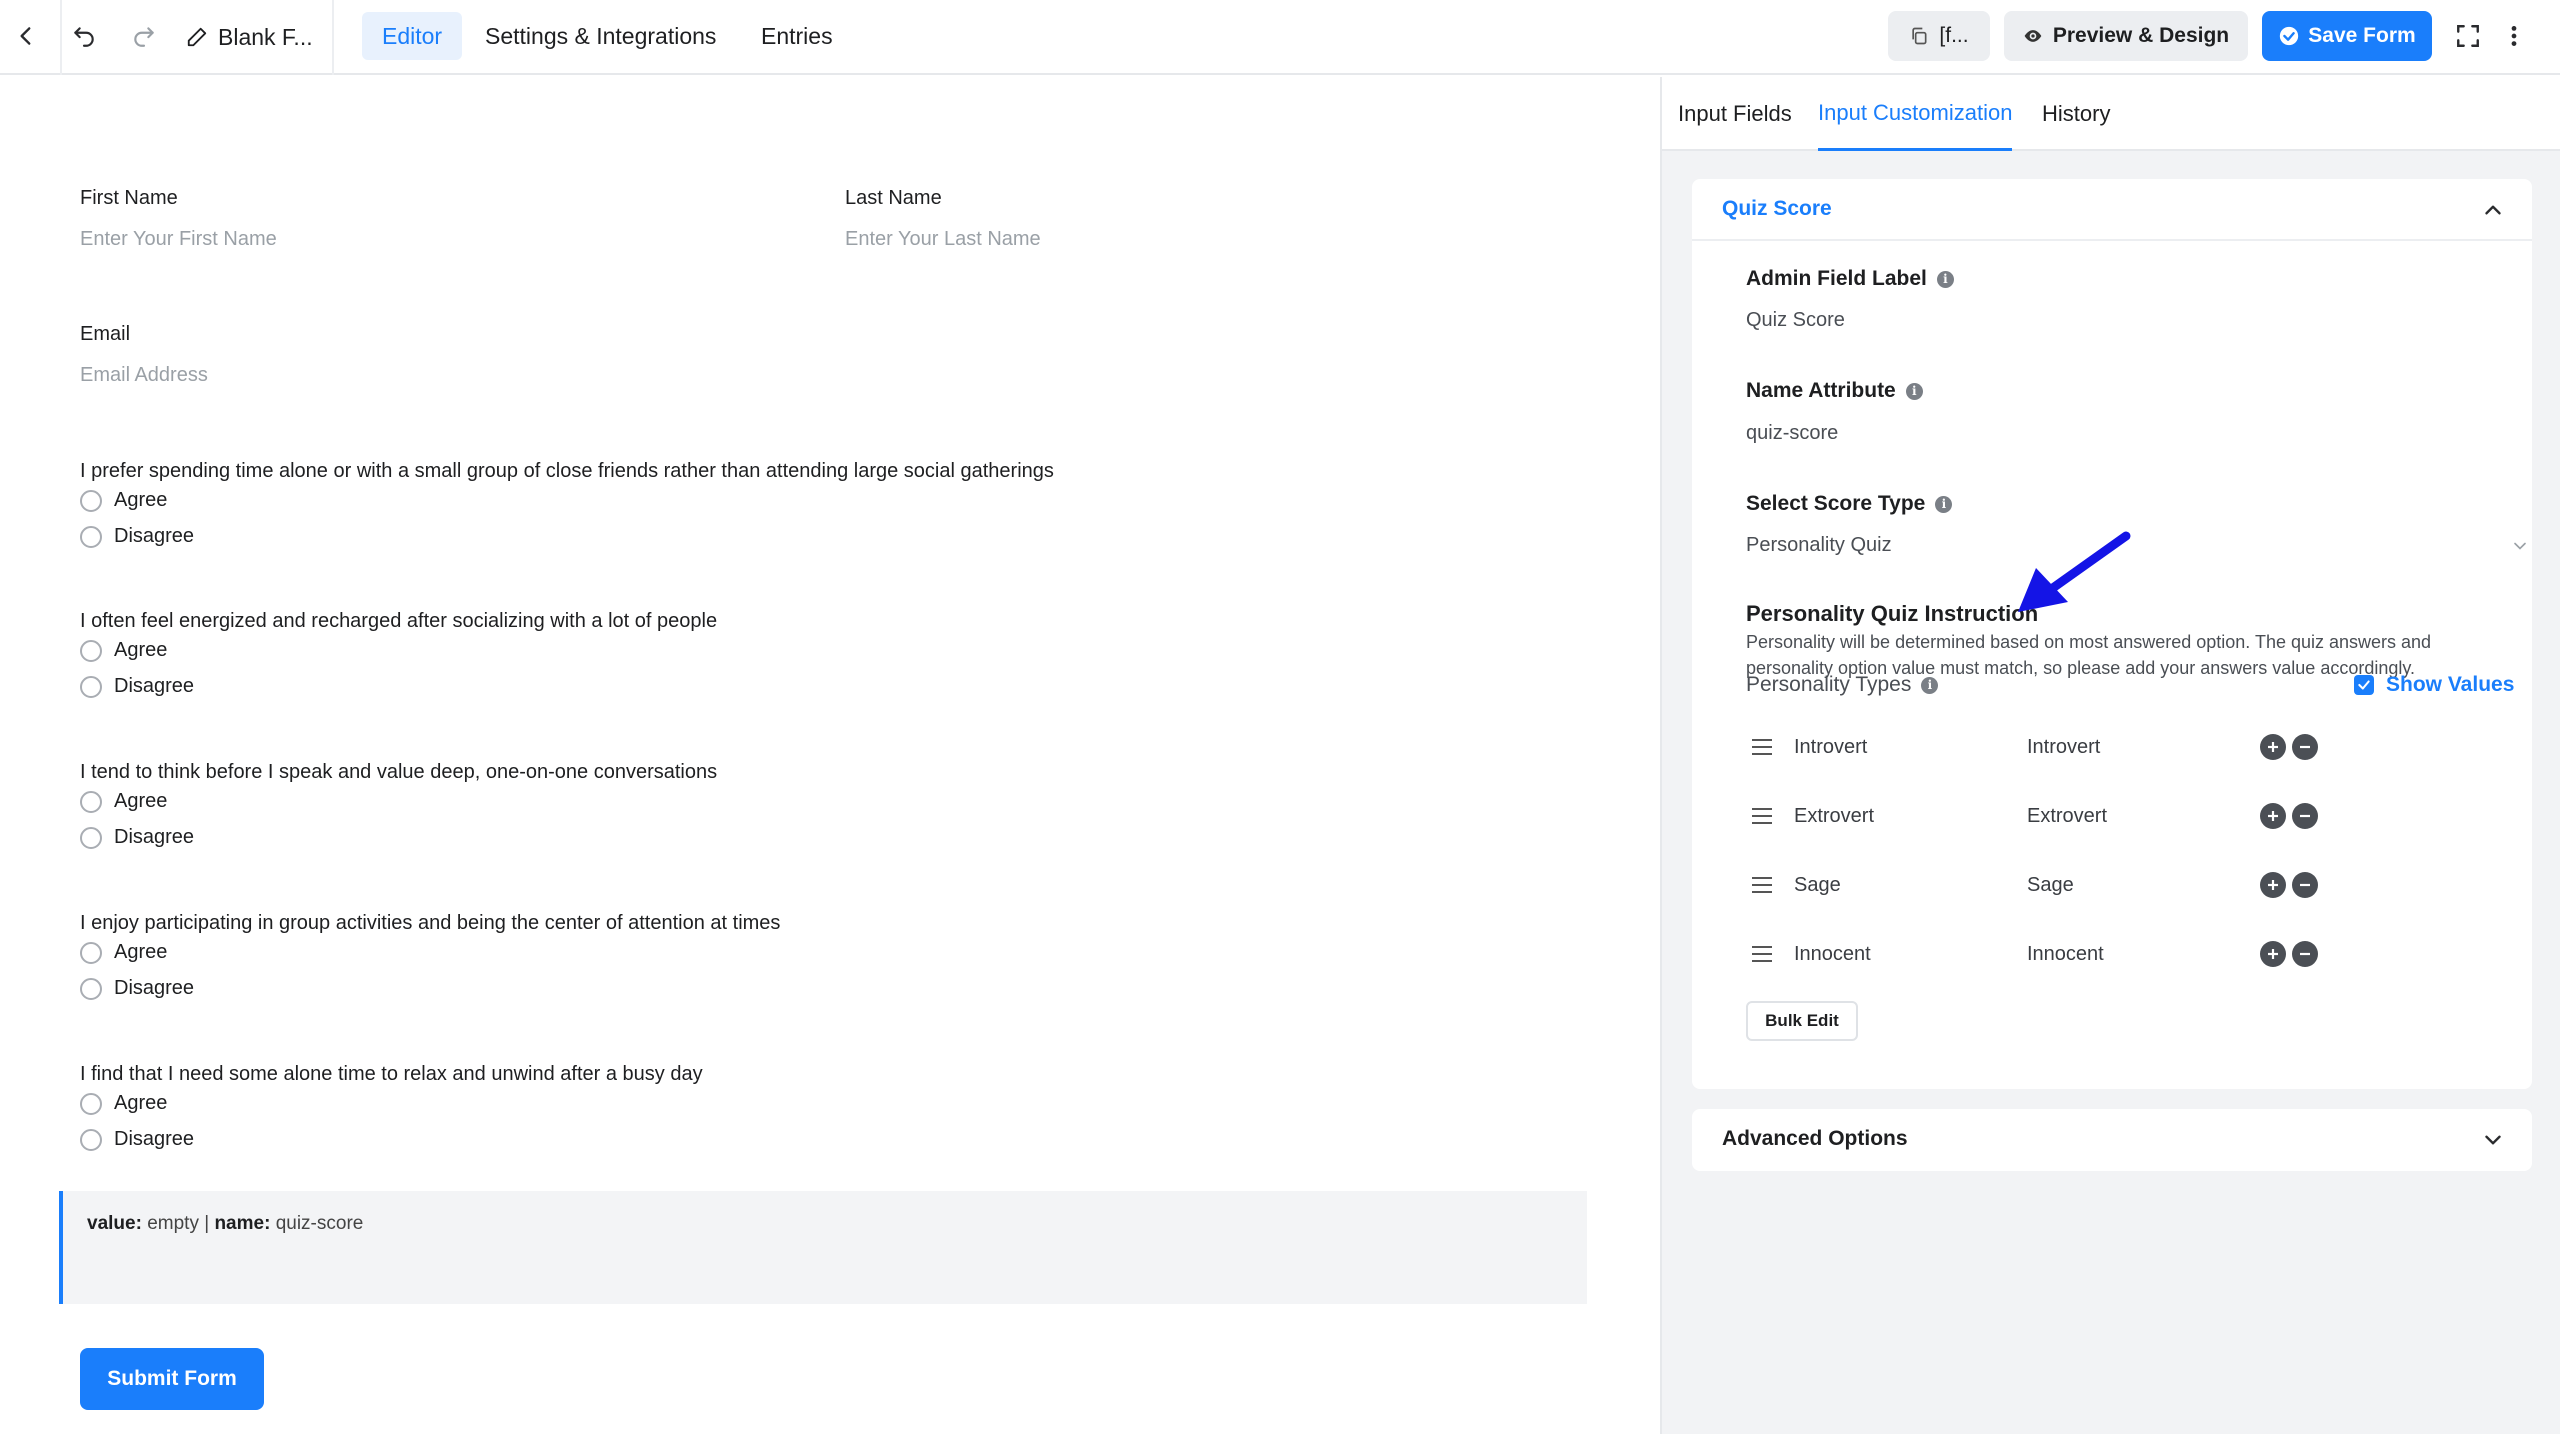  What do you see at coordinates (1919, 36) in the screenshot?
I see `copy-icon` at bounding box center [1919, 36].